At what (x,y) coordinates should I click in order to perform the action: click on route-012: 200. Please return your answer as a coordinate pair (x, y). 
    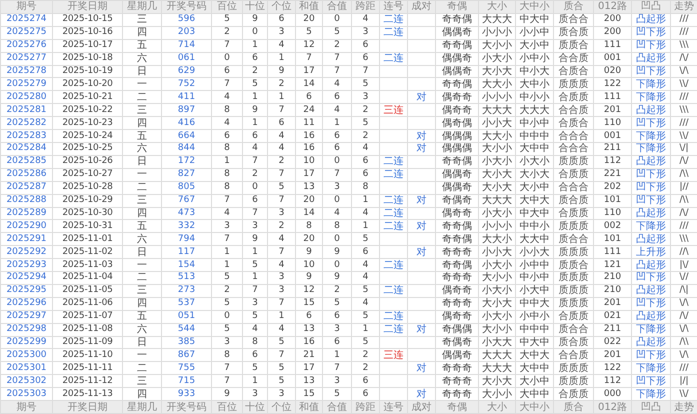
    Looking at the image, I should click on (613, 33).